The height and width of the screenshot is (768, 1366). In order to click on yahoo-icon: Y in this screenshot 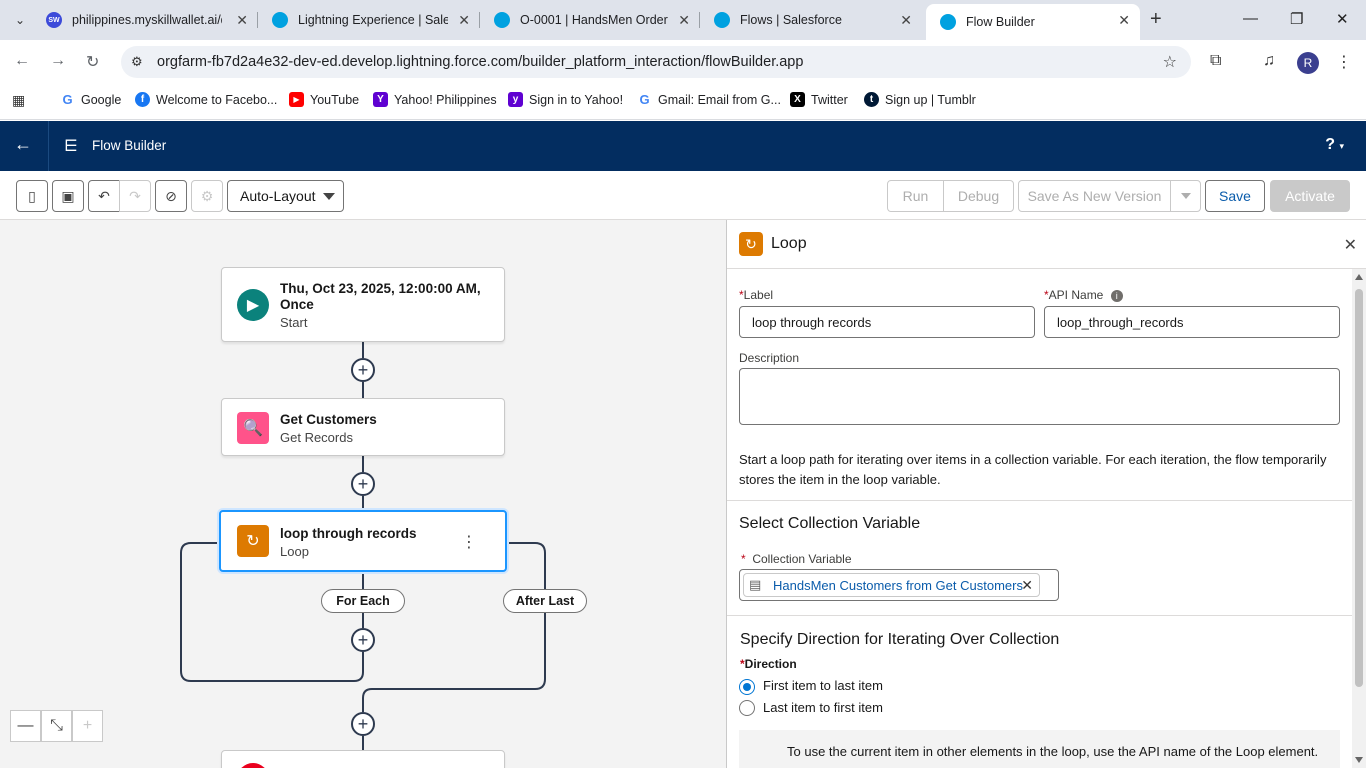, I will do `click(380, 99)`.